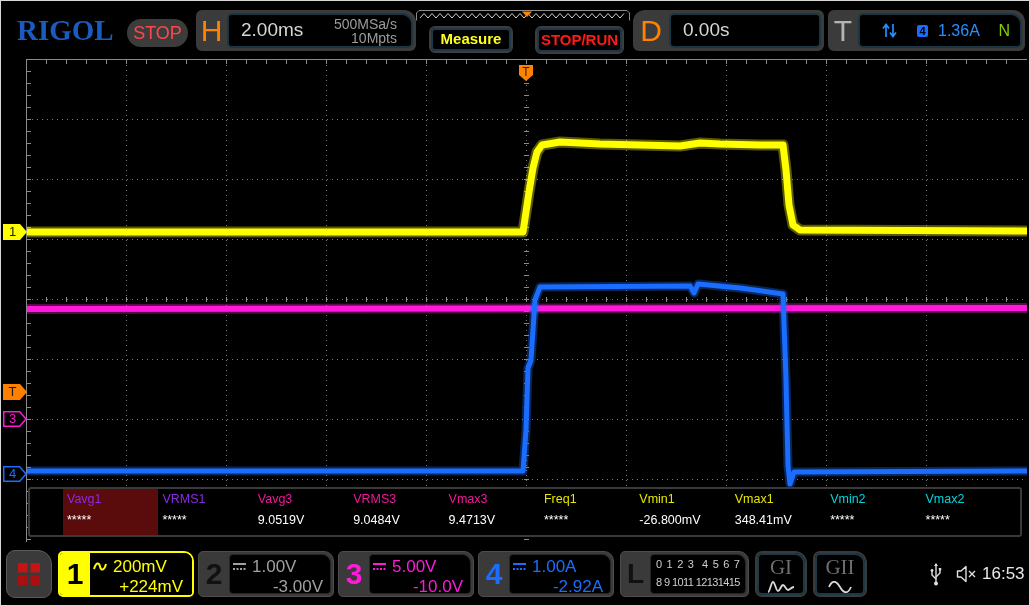  What do you see at coordinates (374, 37) in the screenshot?
I see `memory-depth: 10Mpts` at bounding box center [374, 37].